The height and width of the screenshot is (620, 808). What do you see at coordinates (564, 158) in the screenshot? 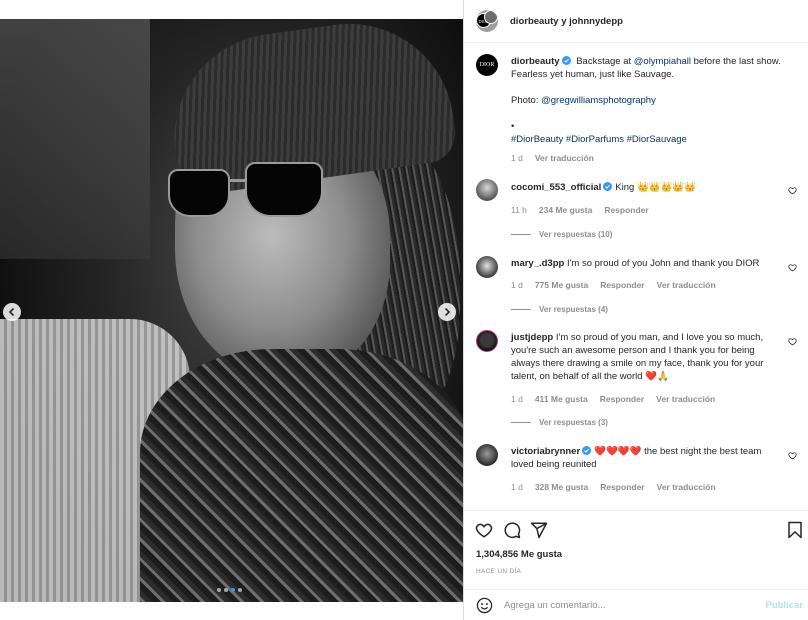
I see `caption-translate-link: Ver traducción` at bounding box center [564, 158].